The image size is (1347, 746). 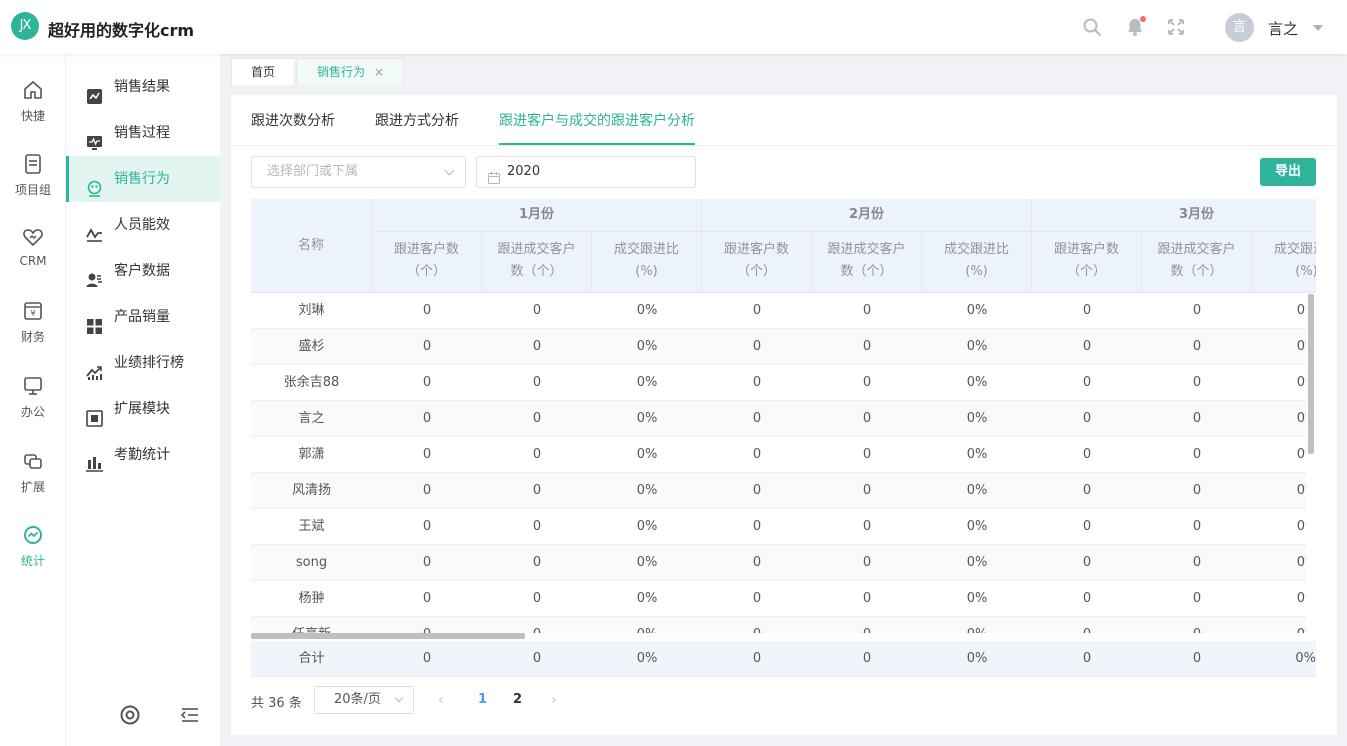 I want to click on prev-page-icon: ‹, so click(x=441, y=700).